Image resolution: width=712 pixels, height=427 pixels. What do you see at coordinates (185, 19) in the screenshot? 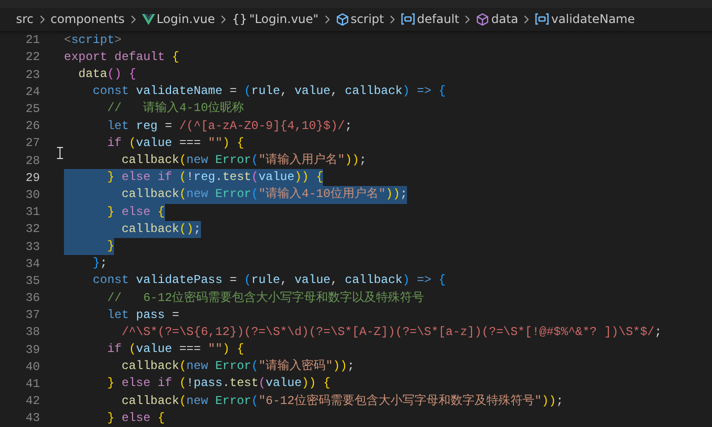
I see `breadcrumb-item: Login.vue` at bounding box center [185, 19].